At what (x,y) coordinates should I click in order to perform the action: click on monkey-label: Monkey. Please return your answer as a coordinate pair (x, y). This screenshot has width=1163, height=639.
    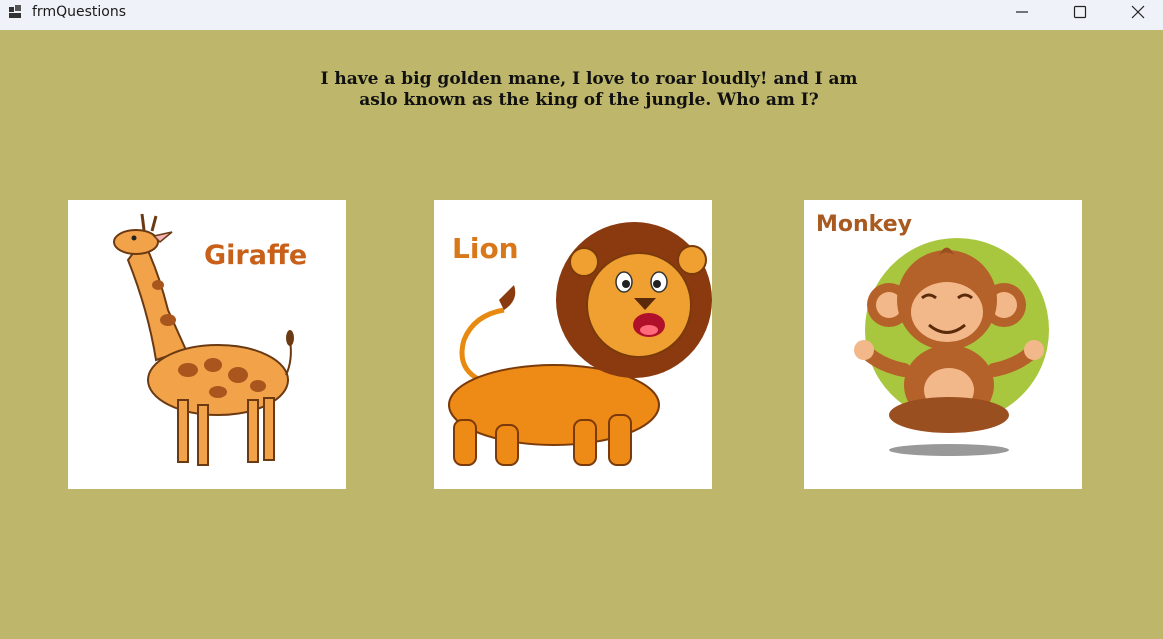
    Looking at the image, I should click on (864, 224).